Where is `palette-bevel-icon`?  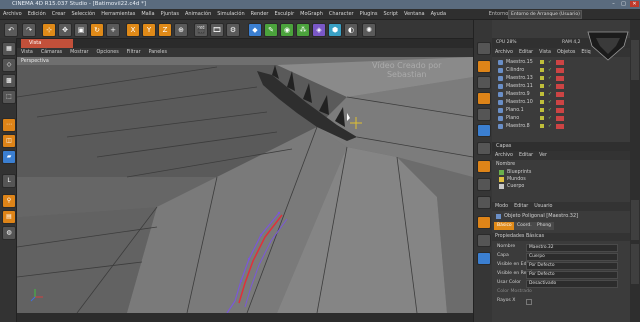
palette-bevel-icon is located at coordinates (484, 184).